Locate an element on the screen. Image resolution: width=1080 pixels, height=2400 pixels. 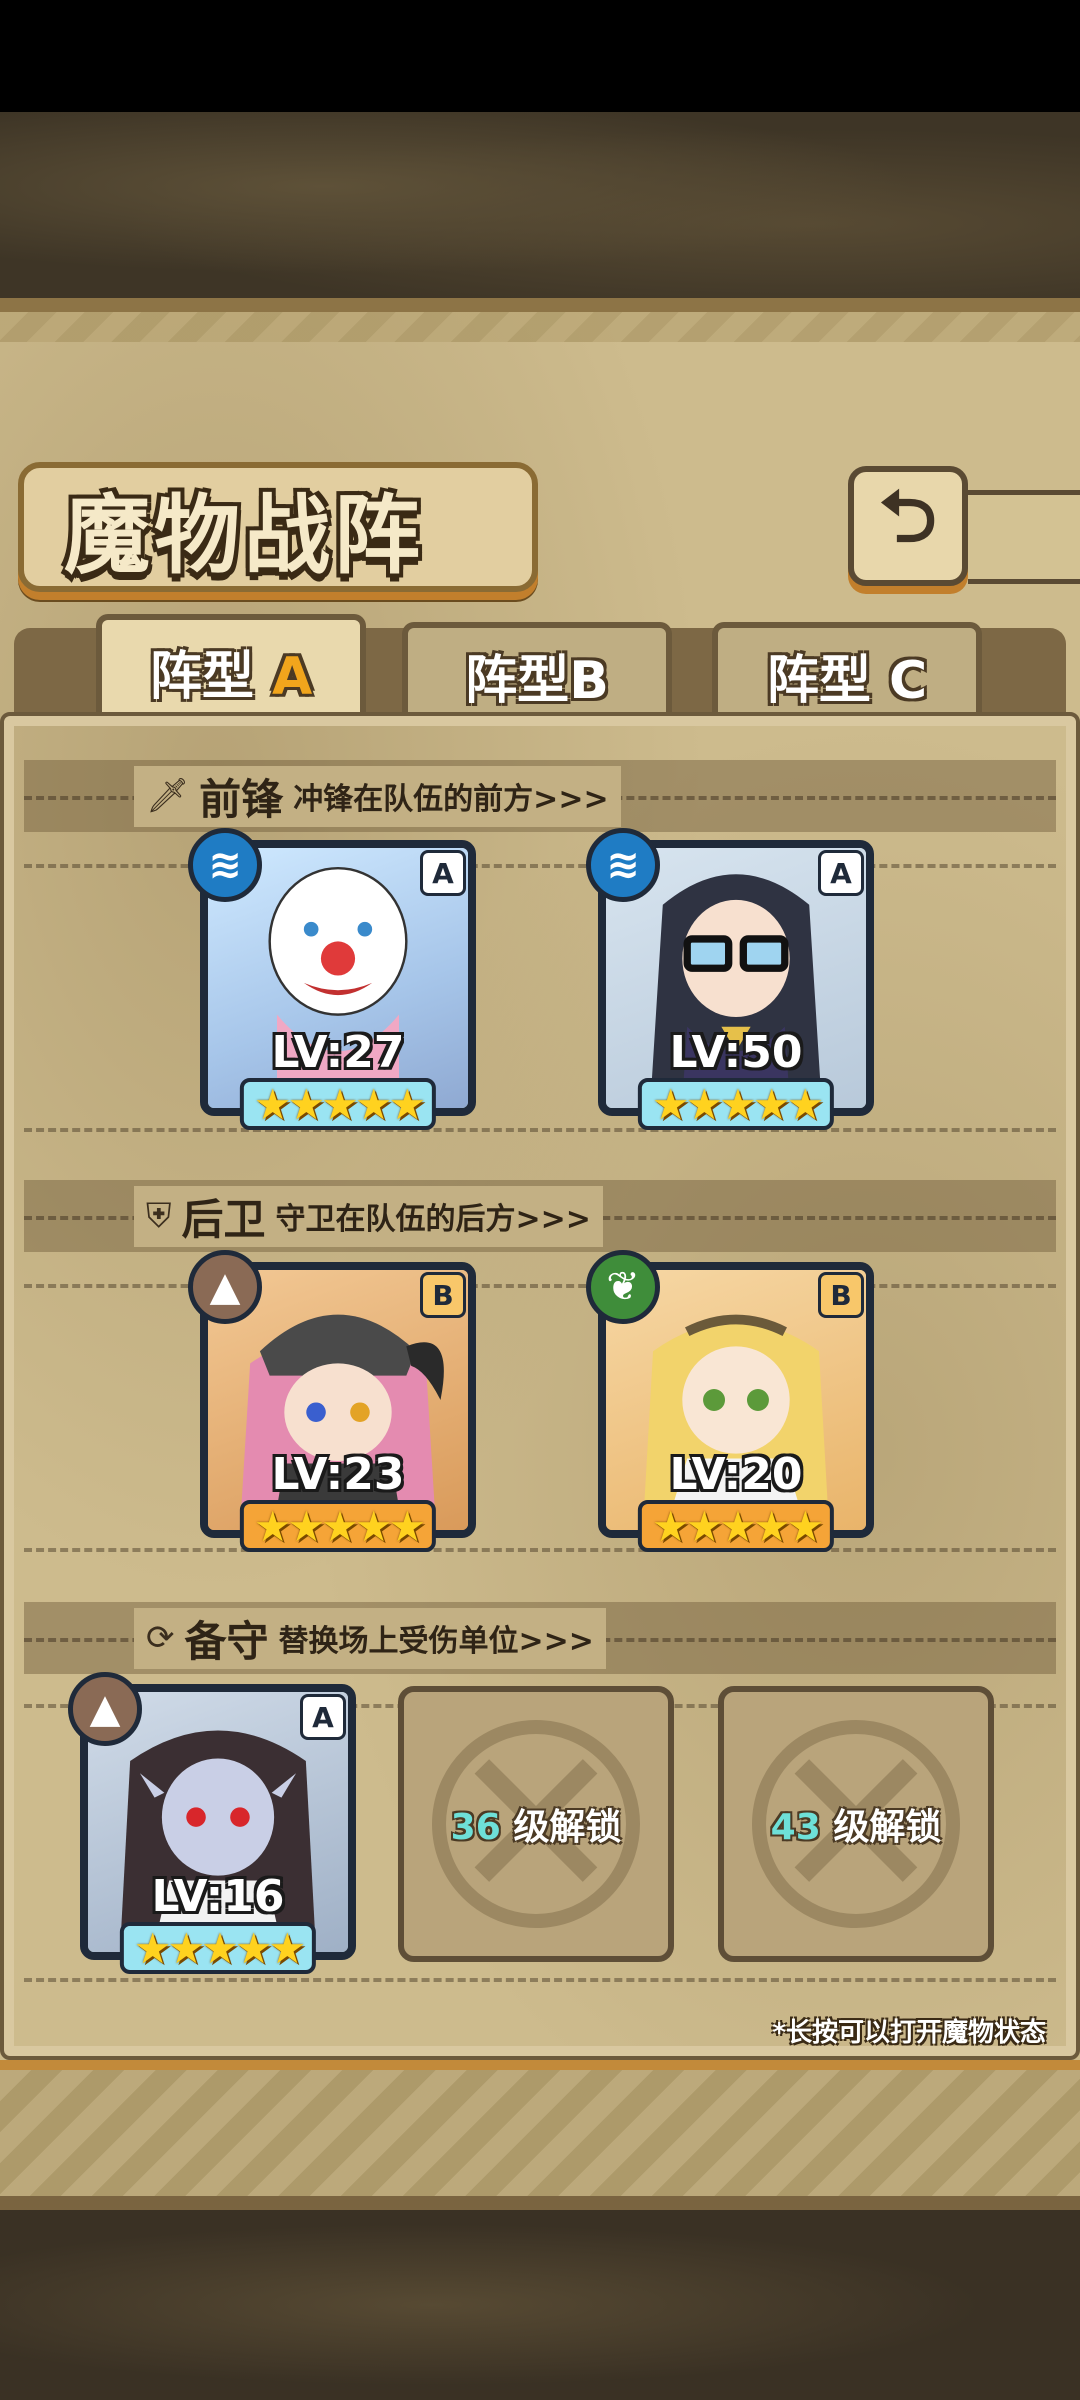
unlock-requirement: 43 级解锁 is located at coordinates (856, 1824).